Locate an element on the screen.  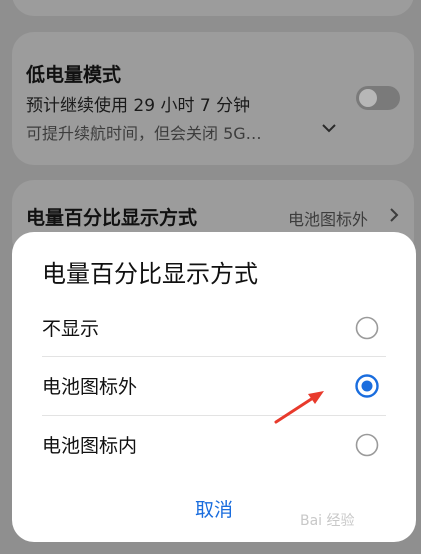
divider is located at coordinates (214, 356).